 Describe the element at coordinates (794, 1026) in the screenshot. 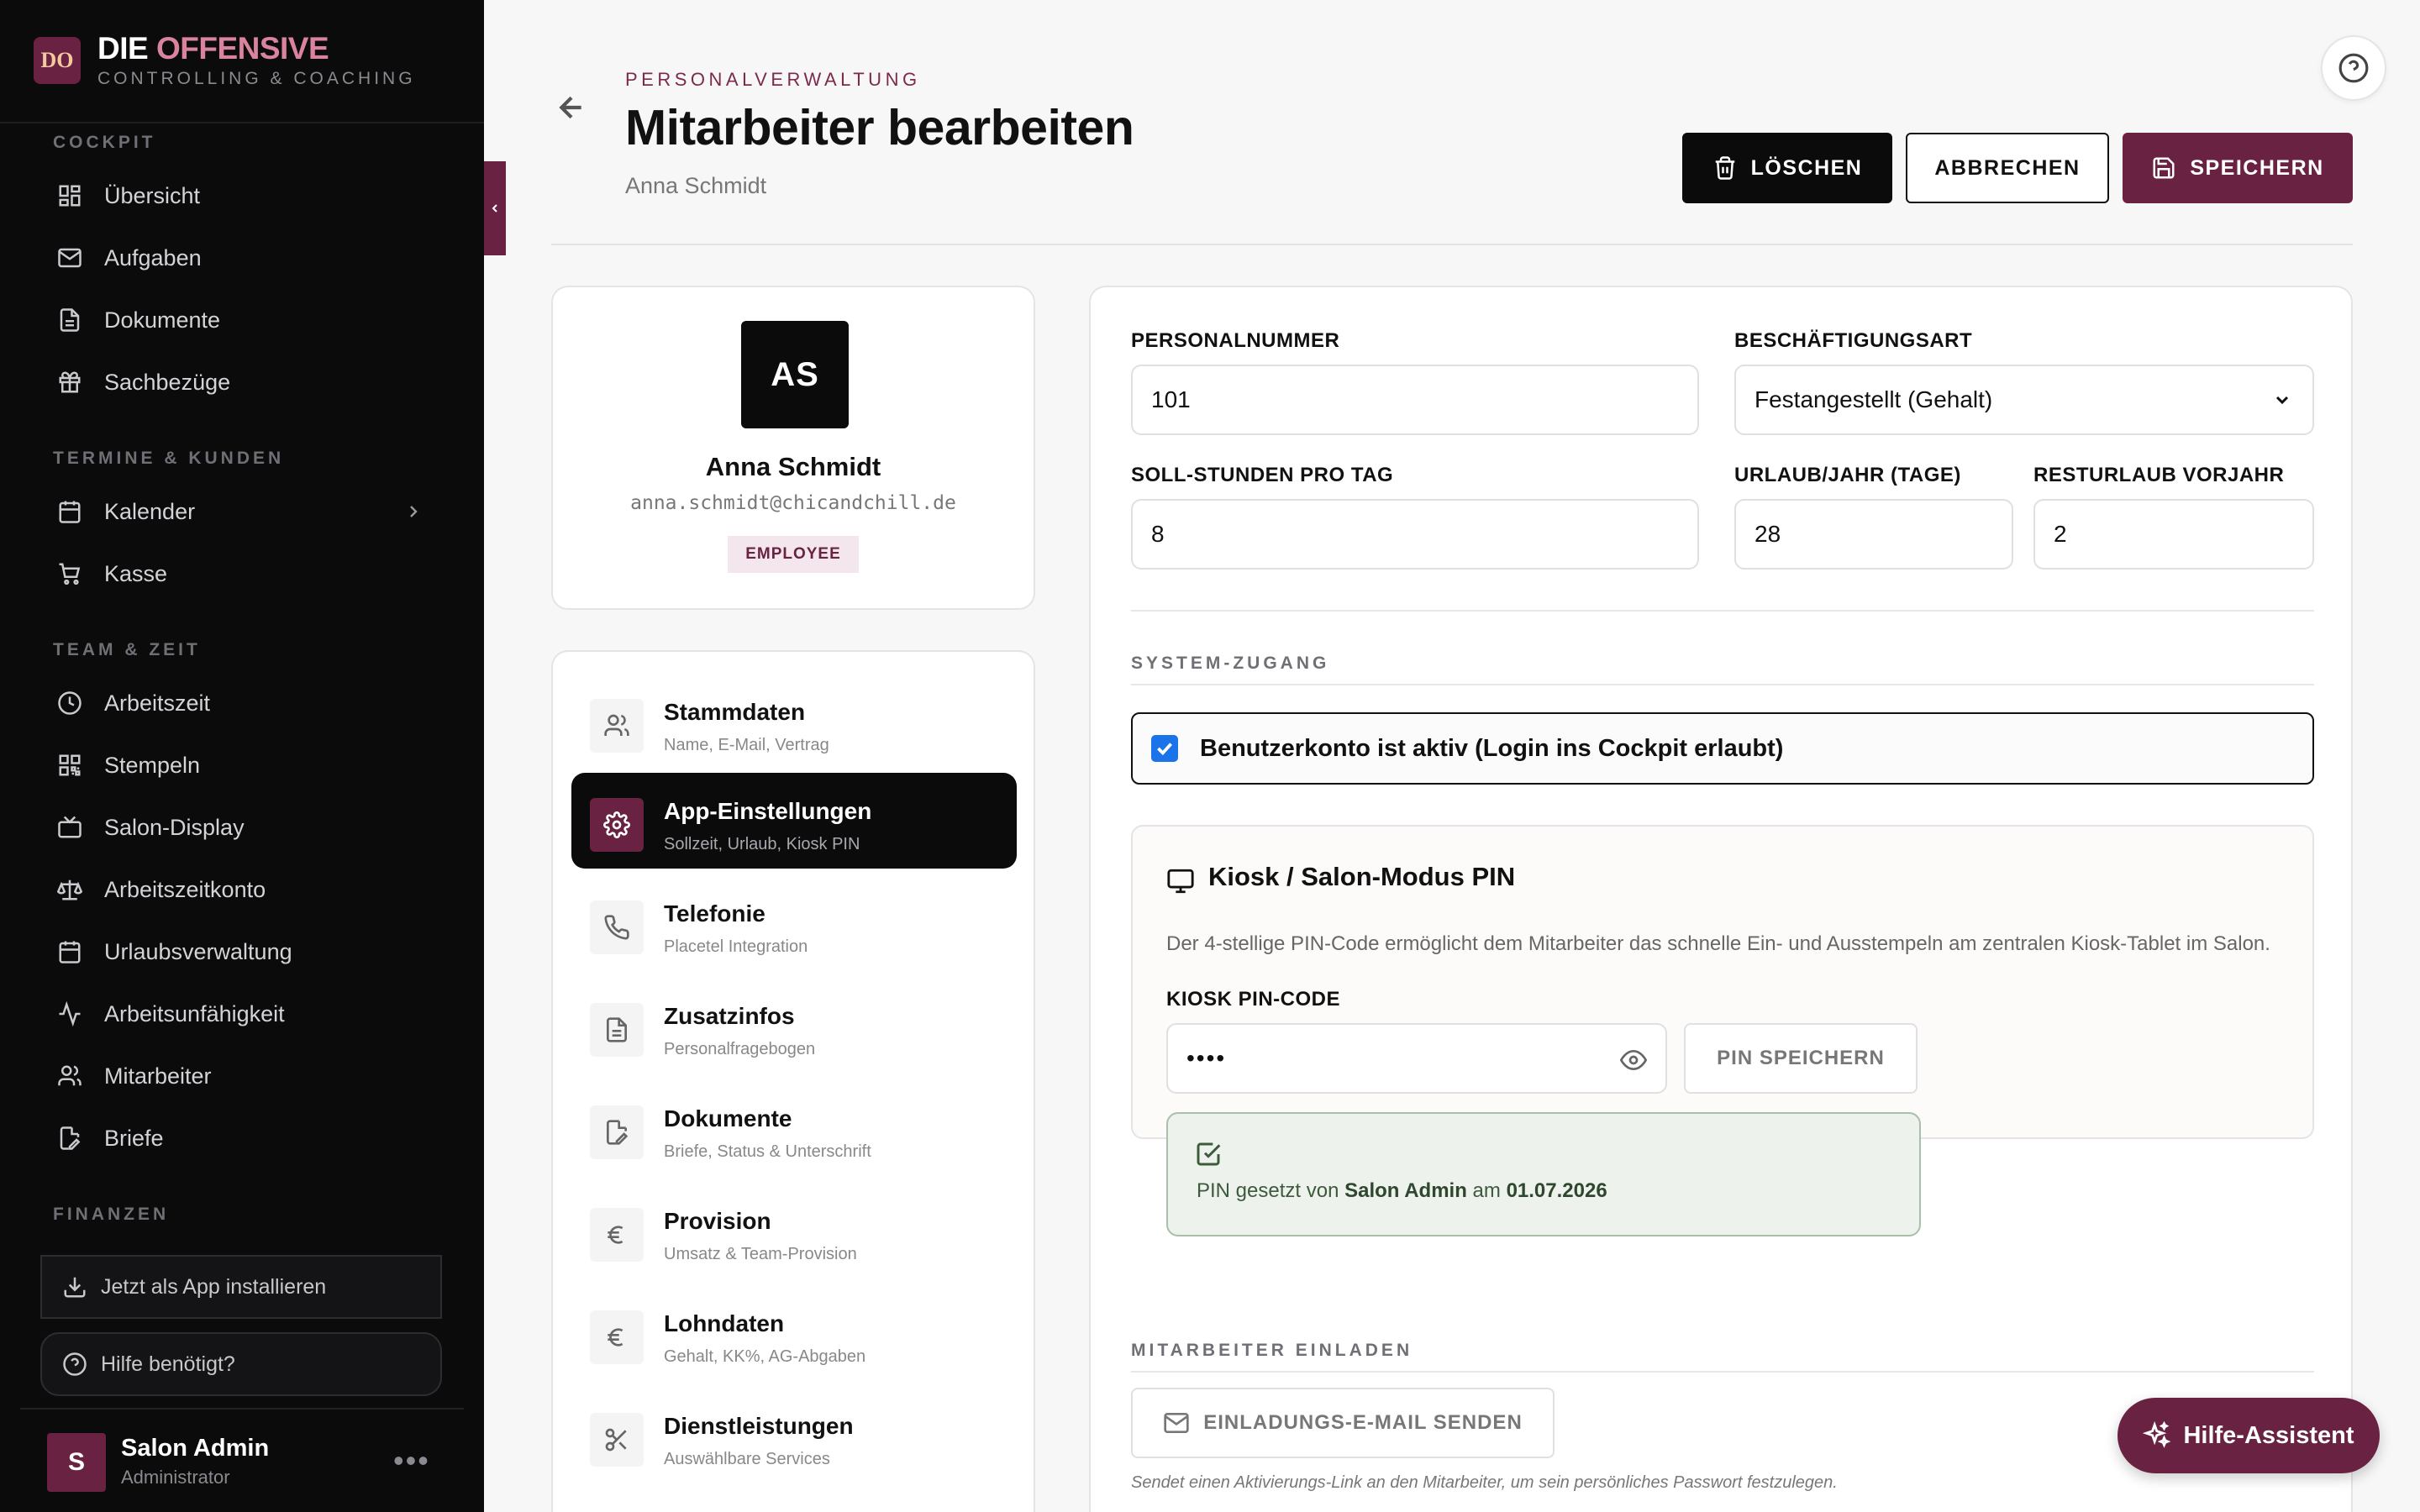

I see `tab-zusatzinfos: Zusatzinfos Personalfragebogen` at that location.